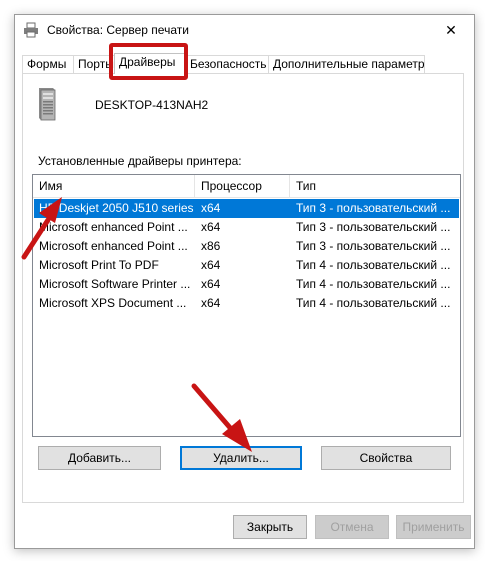  What do you see at coordinates (41, 228) in the screenshot?
I see `arrow-to-selected-driver-icon` at bounding box center [41, 228].